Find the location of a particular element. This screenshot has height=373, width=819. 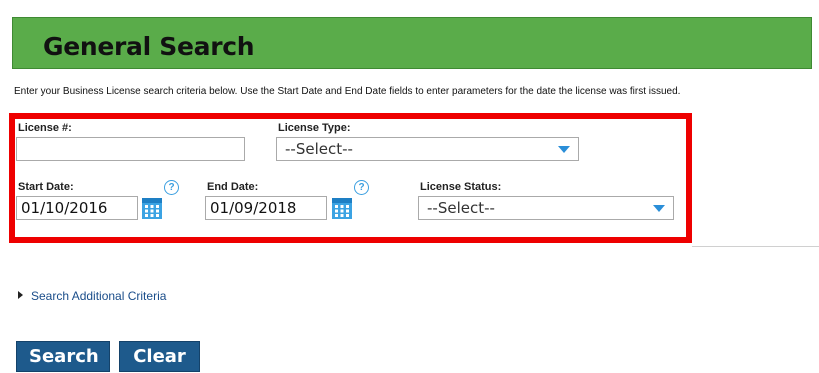

search-additional-criteria-link: Search Additional Criteria is located at coordinates (92, 296).